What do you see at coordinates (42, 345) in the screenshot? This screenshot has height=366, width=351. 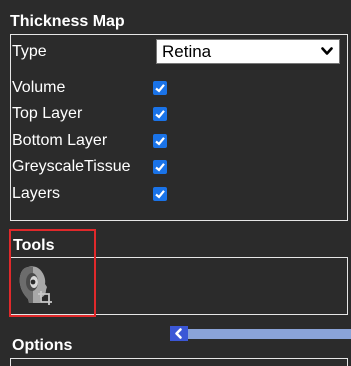 I see `options-title: Options` at bounding box center [42, 345].